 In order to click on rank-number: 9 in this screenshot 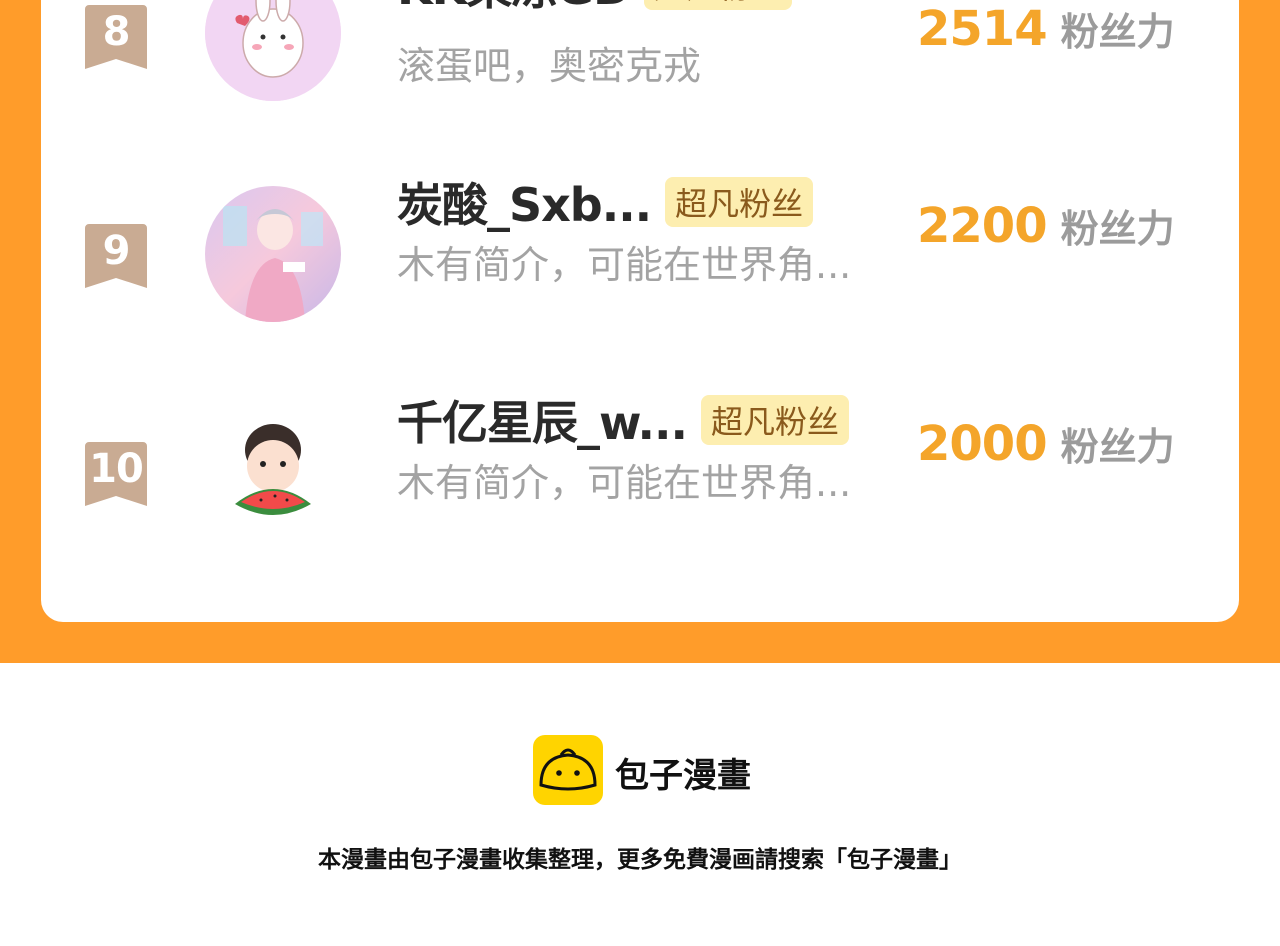, I will do `click(116, 251)`.